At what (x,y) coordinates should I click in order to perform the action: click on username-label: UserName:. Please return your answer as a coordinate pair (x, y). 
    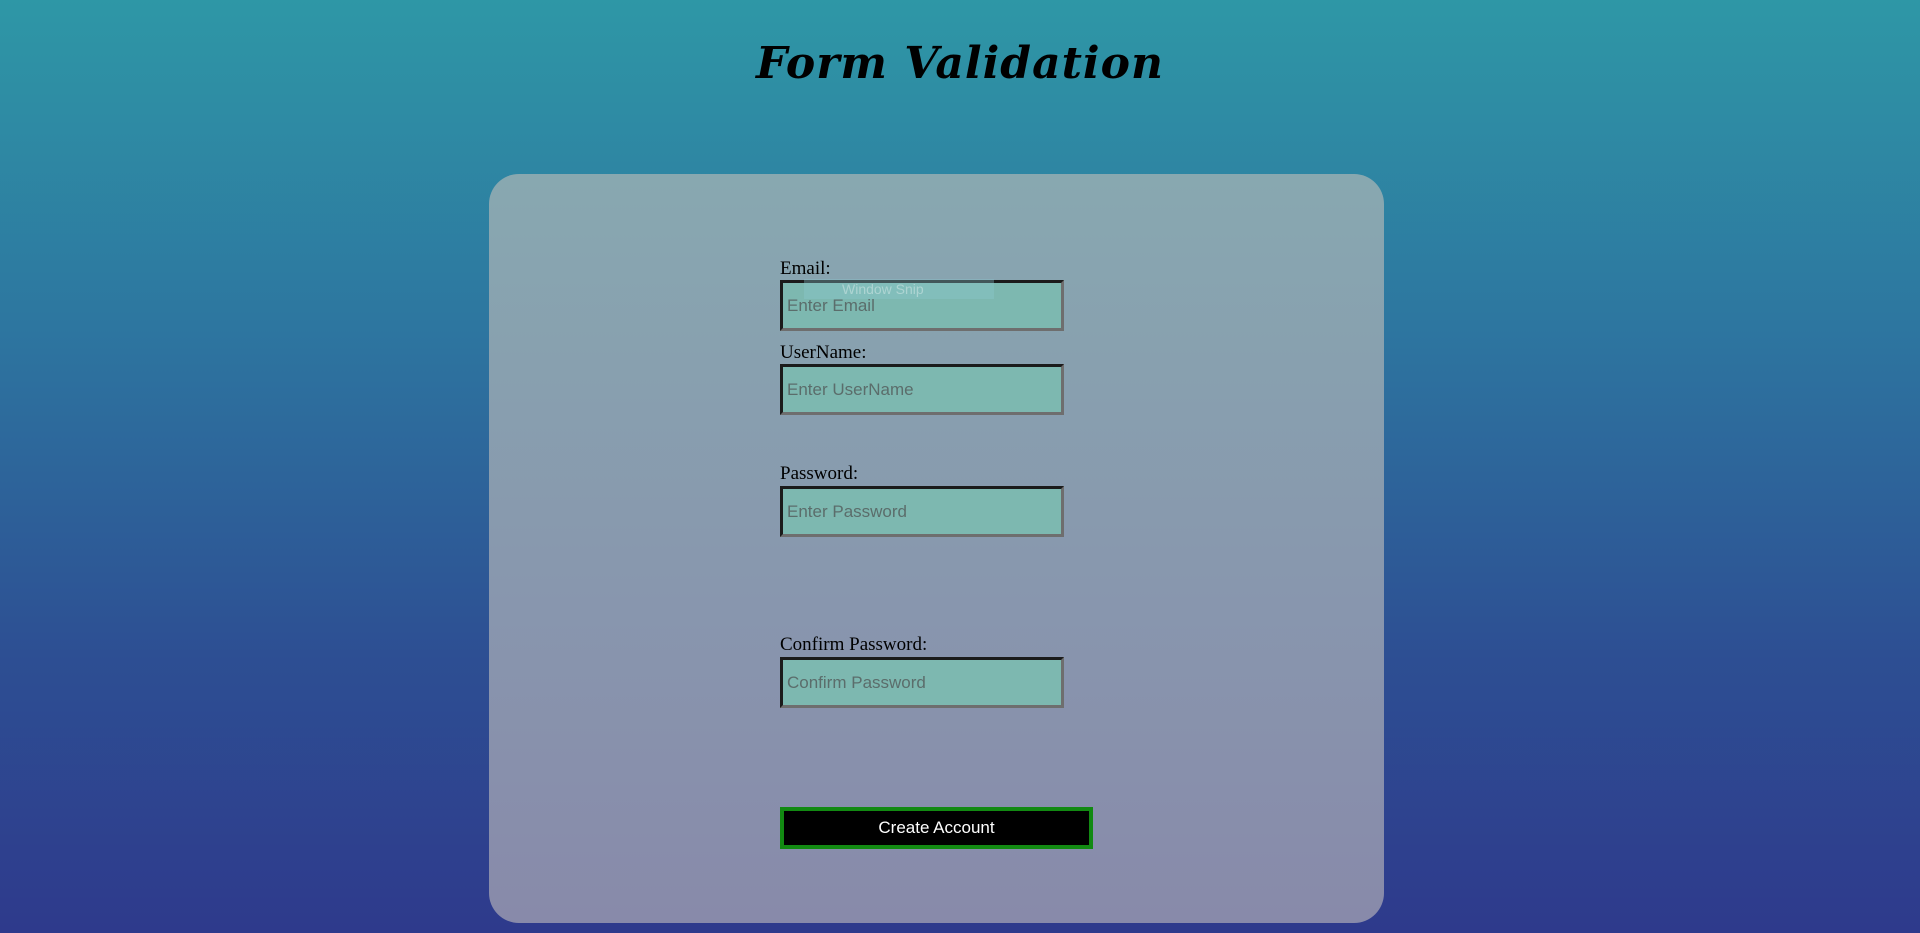
    Looking at the image, I should click on (823, 352).